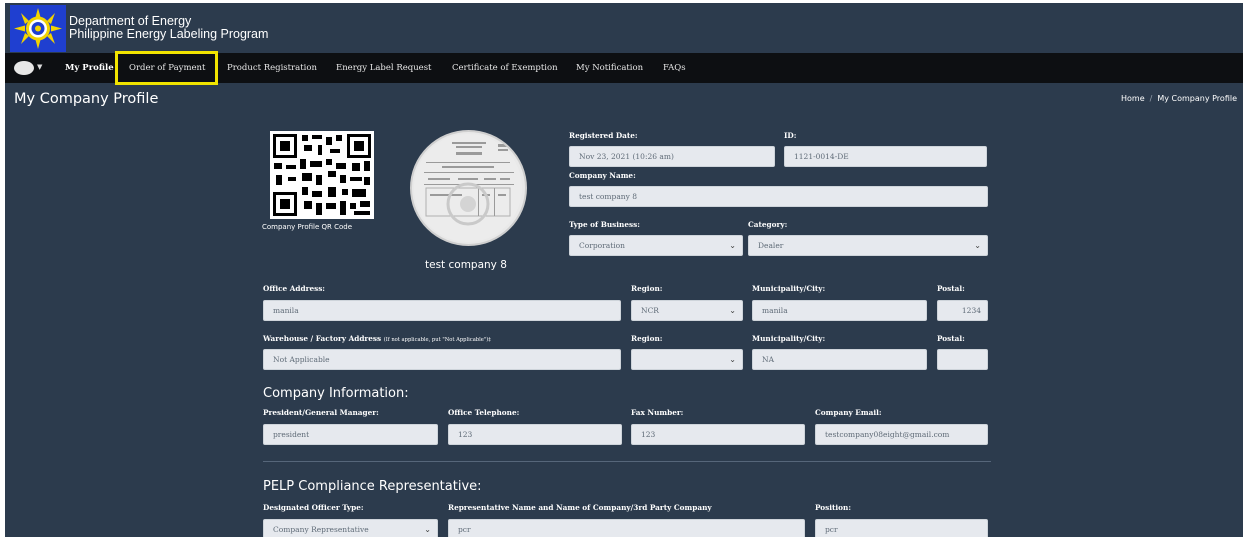 Image resolution: width=1247 pixels, height=537 pixels. I want to click on position-label: Position:, so click(833, 507).